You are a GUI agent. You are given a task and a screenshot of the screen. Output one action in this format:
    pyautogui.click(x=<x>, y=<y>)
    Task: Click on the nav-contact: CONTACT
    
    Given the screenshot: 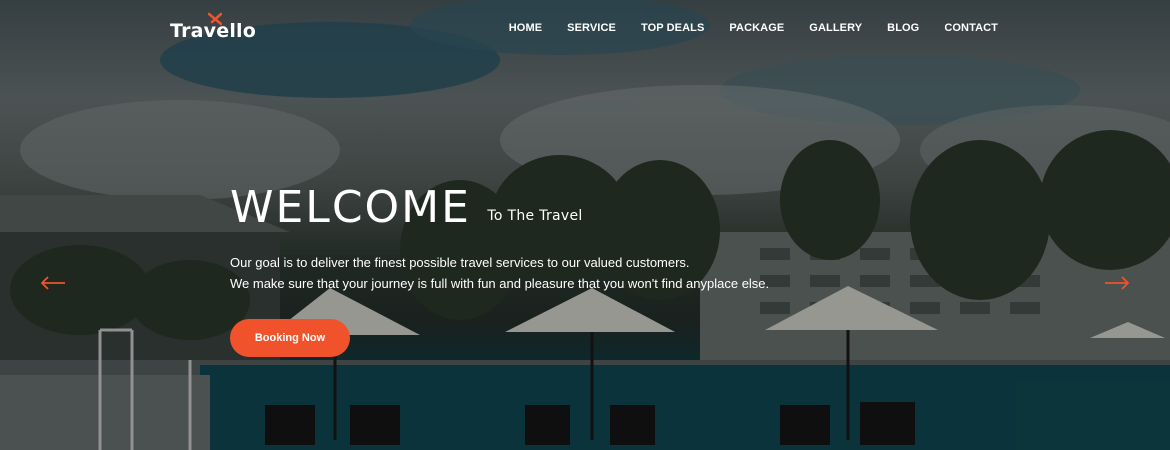 What is the action you would take?
    pyautogui.click(x=958, y=28)
    